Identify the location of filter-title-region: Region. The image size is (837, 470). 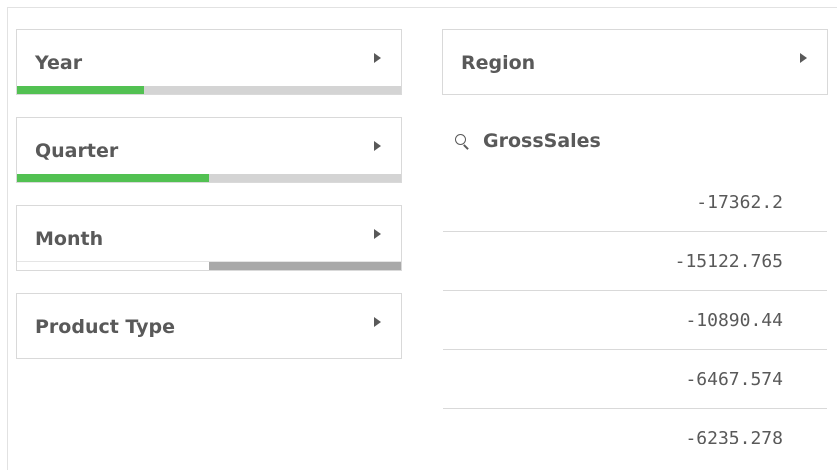
(498, 63).